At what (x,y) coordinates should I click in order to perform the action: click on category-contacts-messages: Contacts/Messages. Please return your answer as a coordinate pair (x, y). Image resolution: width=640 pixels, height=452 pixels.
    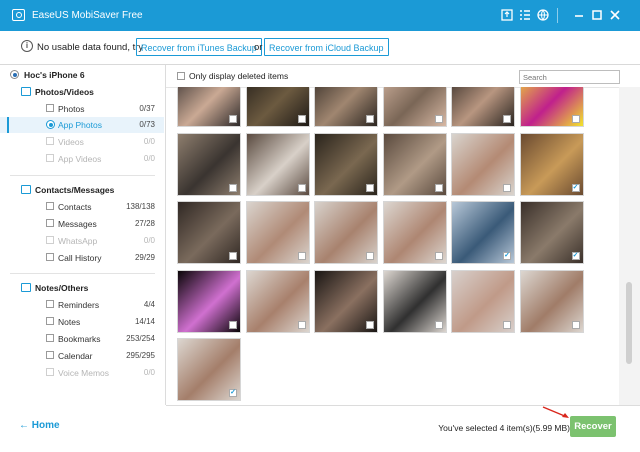
    Looking at the image, I should click on (82, 190).